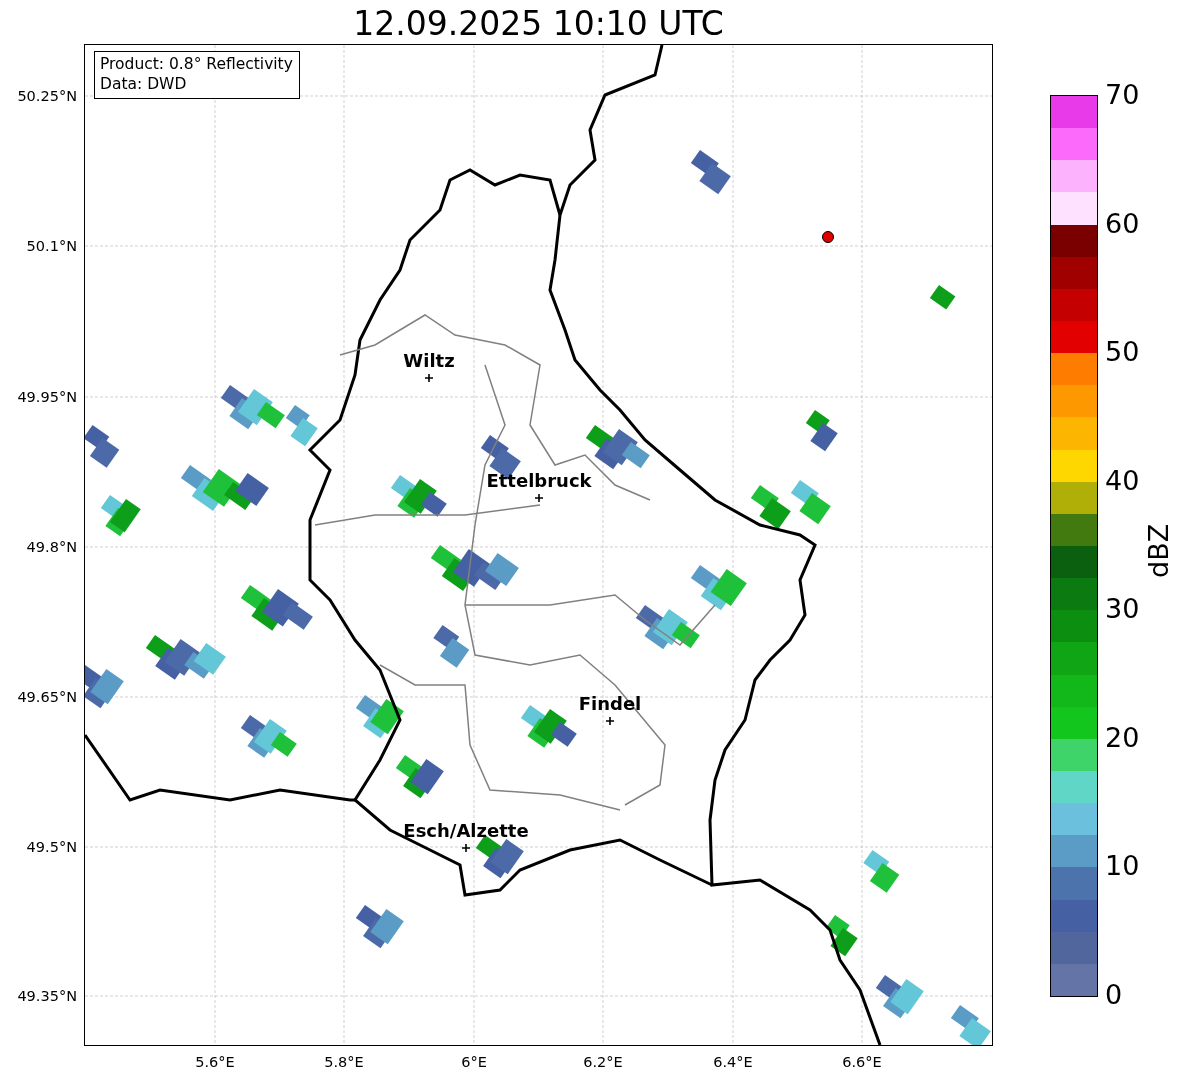 The width and height of the screenshot is (1184, 1081). I want to click on colorbar-tick-label: 10, so click(1122, 866).